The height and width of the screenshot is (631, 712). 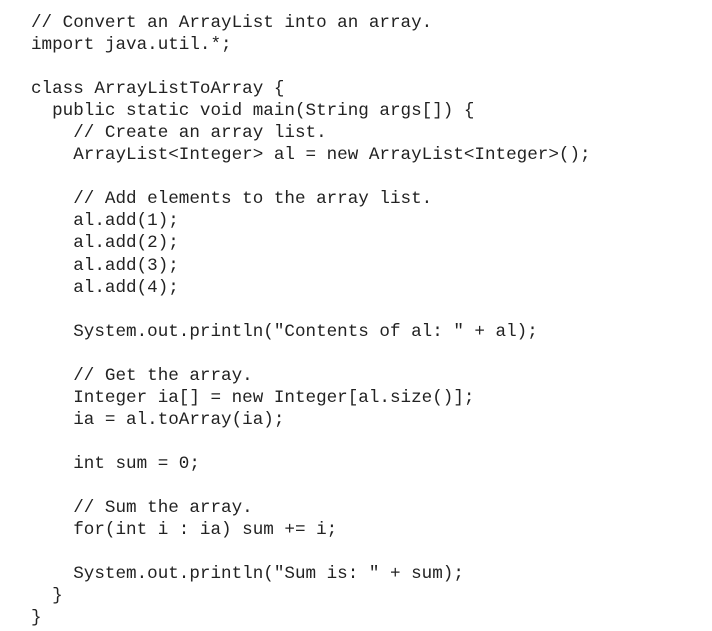 What do you see at coordinates (232, 23) in the screenshot?
I see `comment-line: // Convert an ArrayList into an array.` at bounding box center [232, 23].